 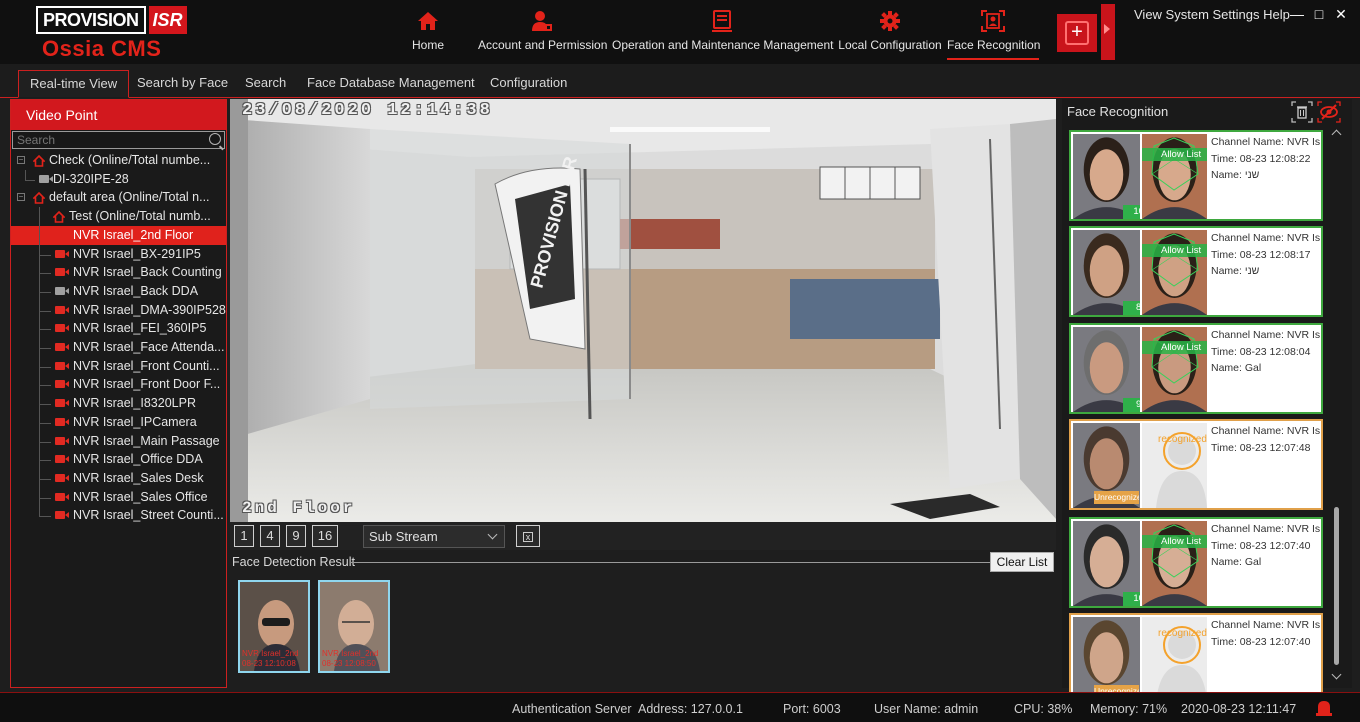 I want to click on clear-list-button: Clear List, so click(x=1022, y=562).